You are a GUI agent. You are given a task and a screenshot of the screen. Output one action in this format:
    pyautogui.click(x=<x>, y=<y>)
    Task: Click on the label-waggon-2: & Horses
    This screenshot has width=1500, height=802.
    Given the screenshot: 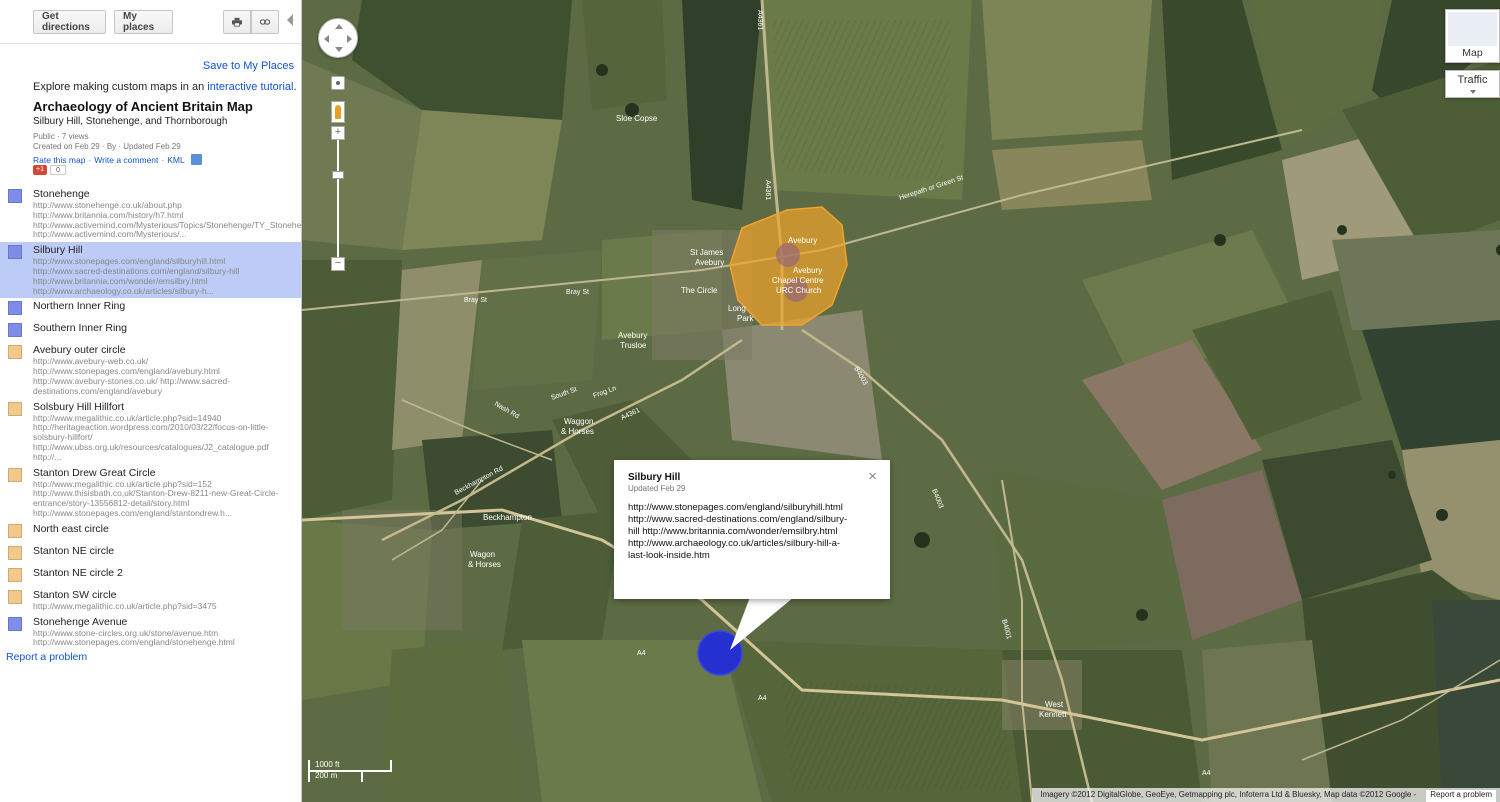 What is the action you would take?
    pyautogui.click(x=577, y=431)
    